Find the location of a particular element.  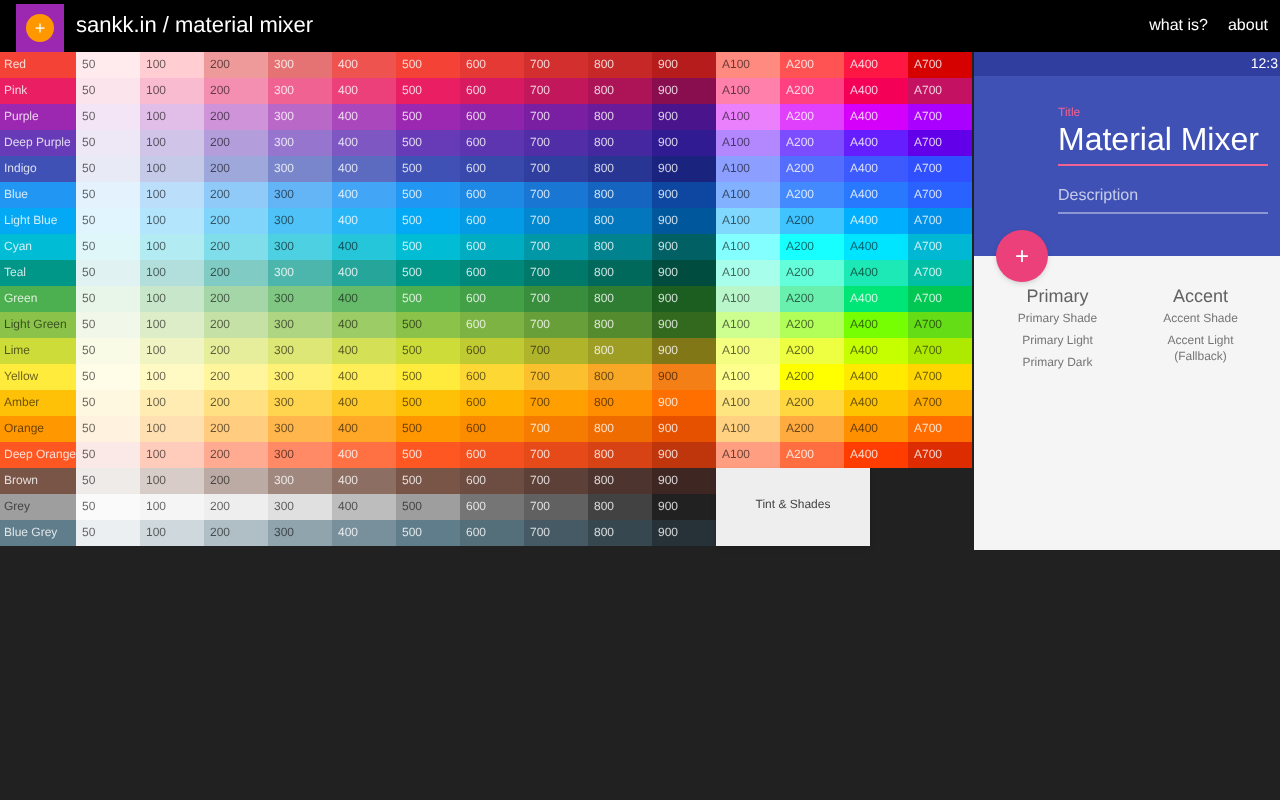

site-title: sankk.in / material mixer is located at coordinates (195, 26).